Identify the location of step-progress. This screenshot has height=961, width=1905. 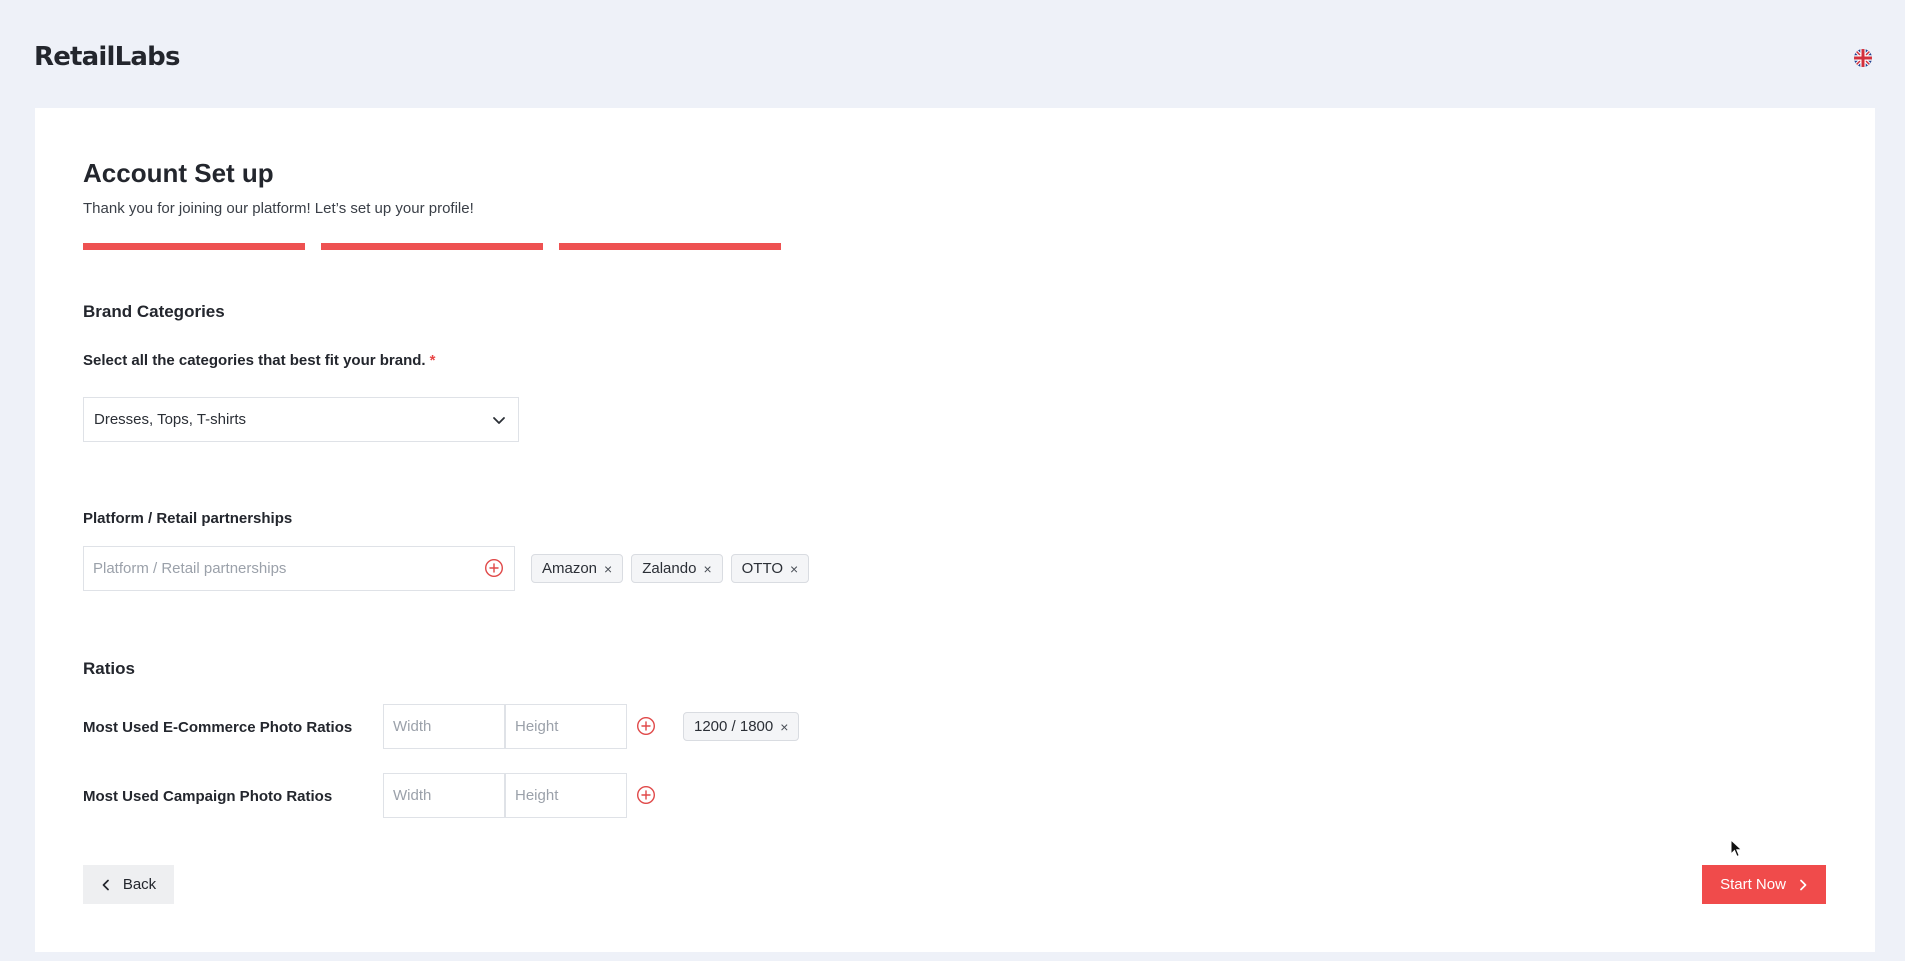
(432, 246).